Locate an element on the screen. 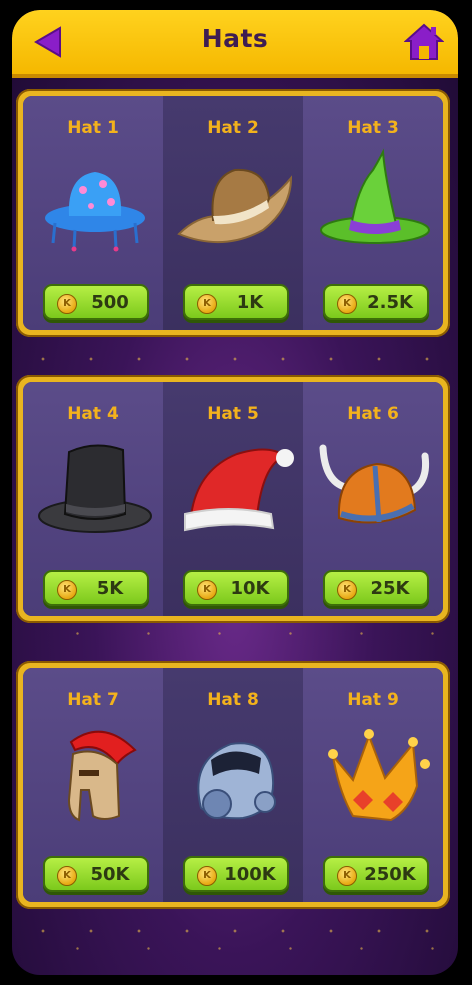 The width and height of the screenshot is (472, 985). price-button: K 50K is located at coordinates (96, 874).